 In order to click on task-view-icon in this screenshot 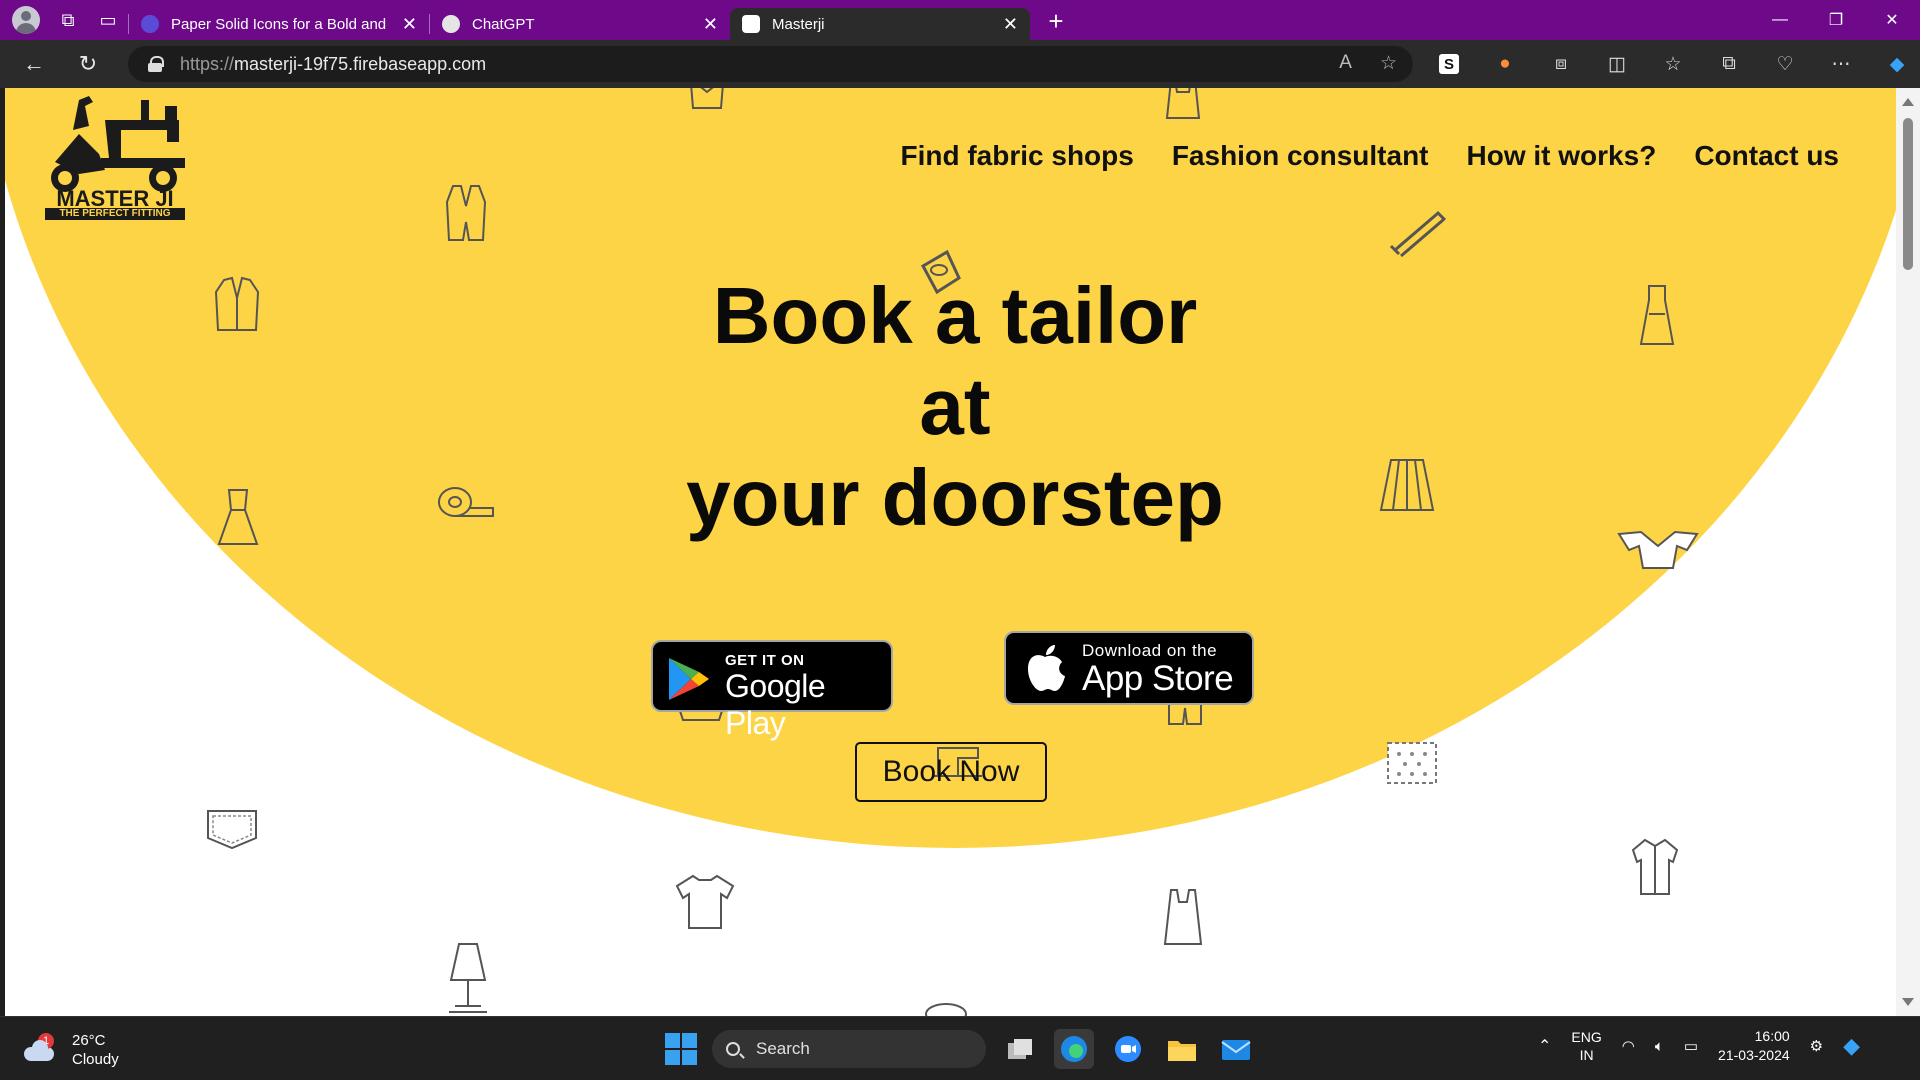, I will do `click(1020, 1049)`.